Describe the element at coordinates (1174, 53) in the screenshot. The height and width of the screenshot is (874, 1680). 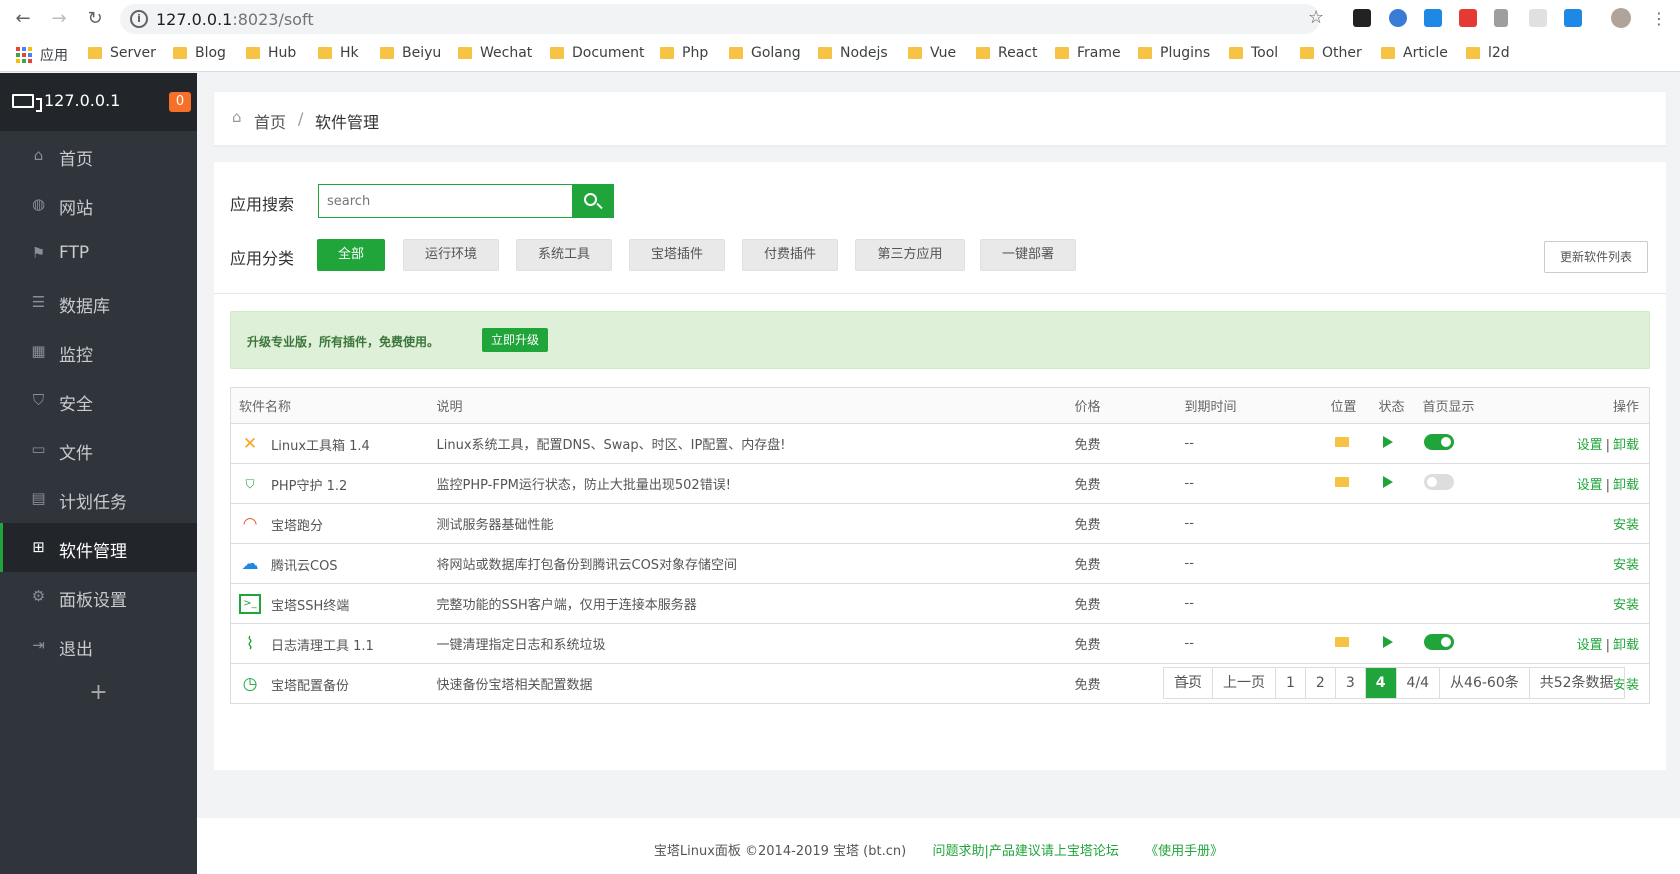
I see `bookmark-folder: Plugins` at that location.